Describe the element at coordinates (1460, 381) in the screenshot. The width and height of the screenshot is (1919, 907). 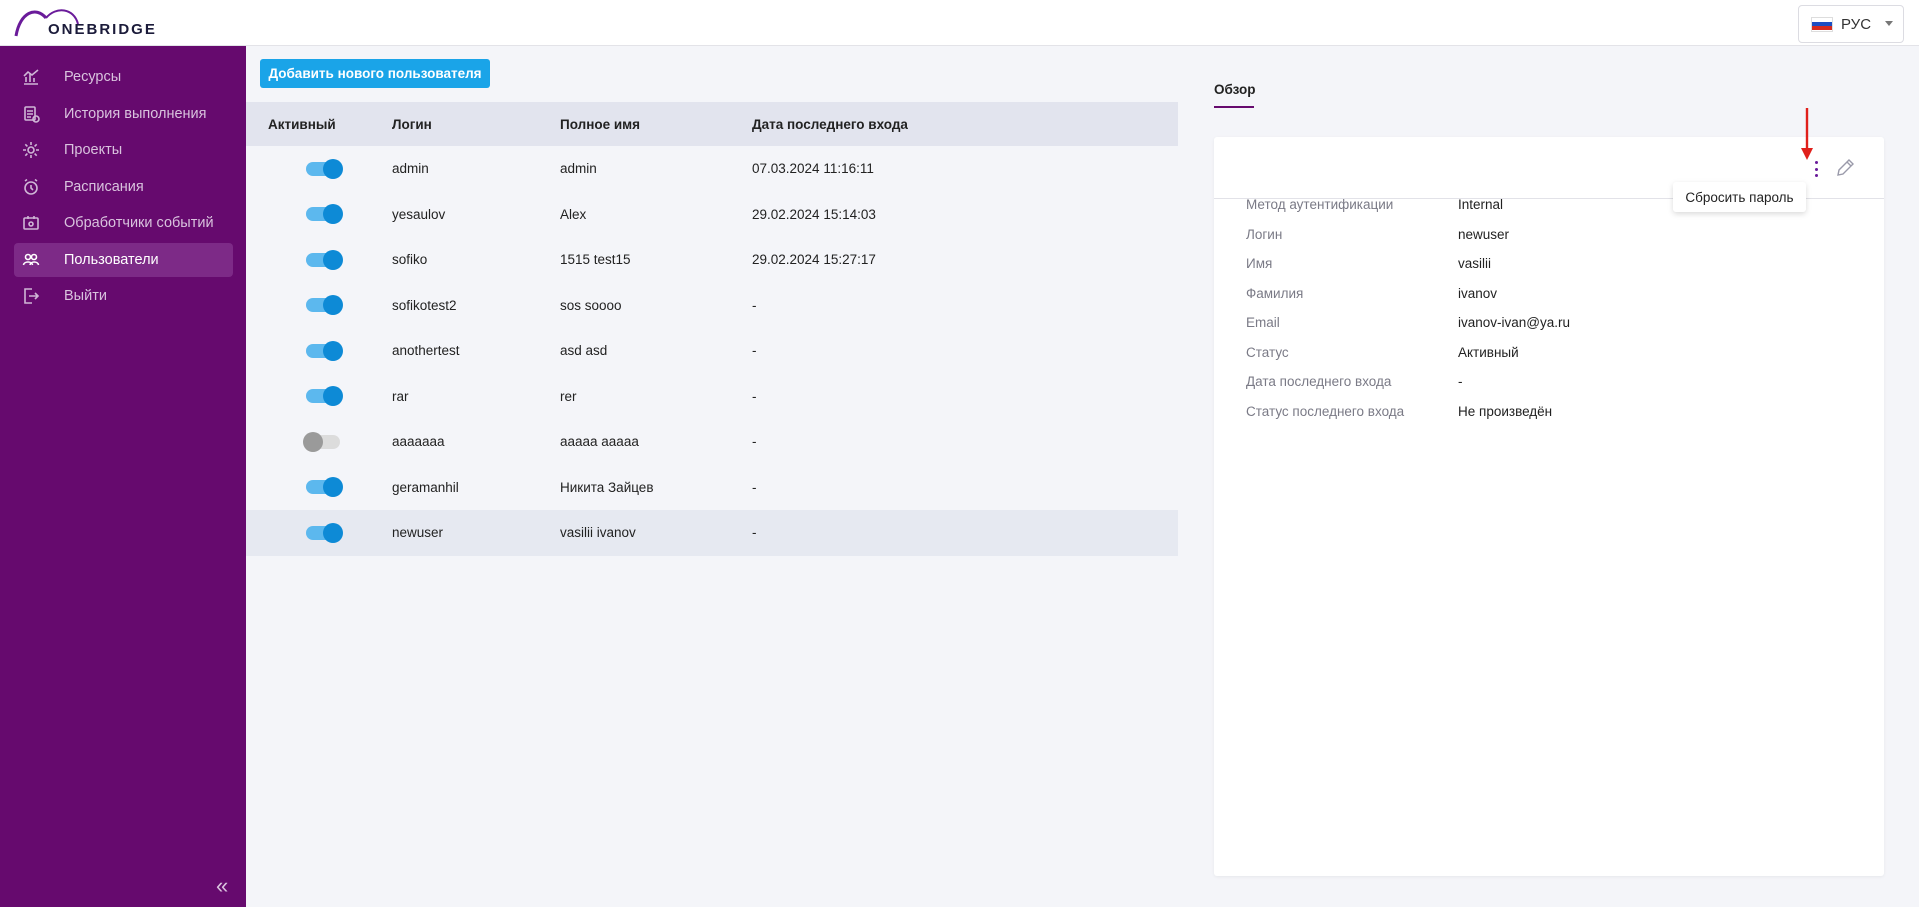
I see `detail-value: -` at that location.